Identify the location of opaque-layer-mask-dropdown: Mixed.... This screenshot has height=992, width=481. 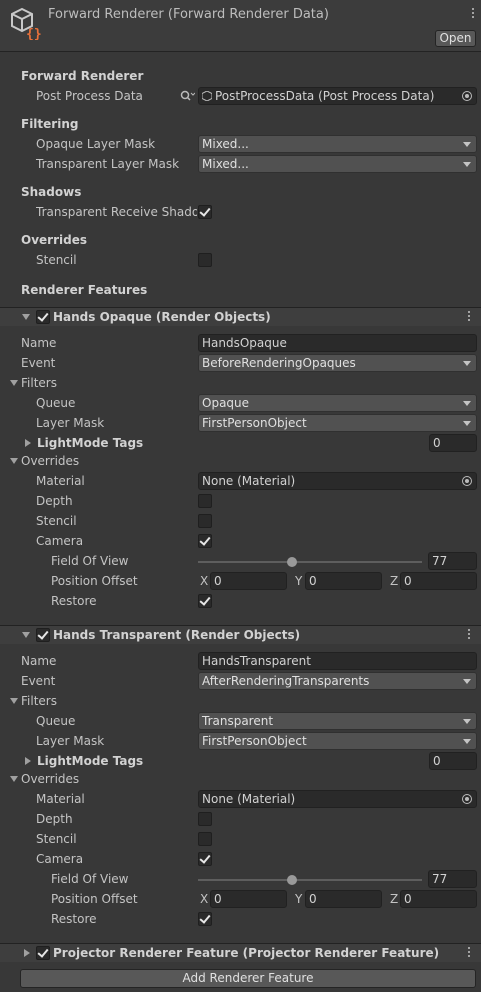
(337, 144).